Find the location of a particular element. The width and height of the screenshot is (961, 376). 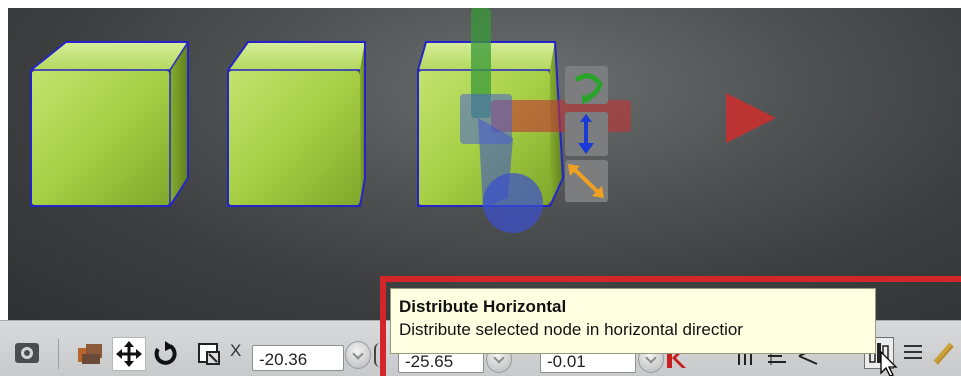

move-tool-icon is located at coordinates (129, 354).